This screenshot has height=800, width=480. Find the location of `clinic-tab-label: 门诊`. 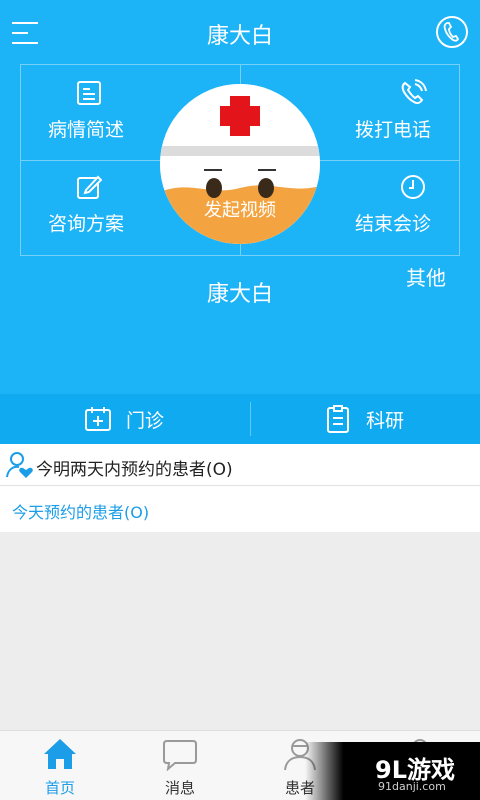

clinic-tab-label: 门诊 is located at coordinates (145, 420).